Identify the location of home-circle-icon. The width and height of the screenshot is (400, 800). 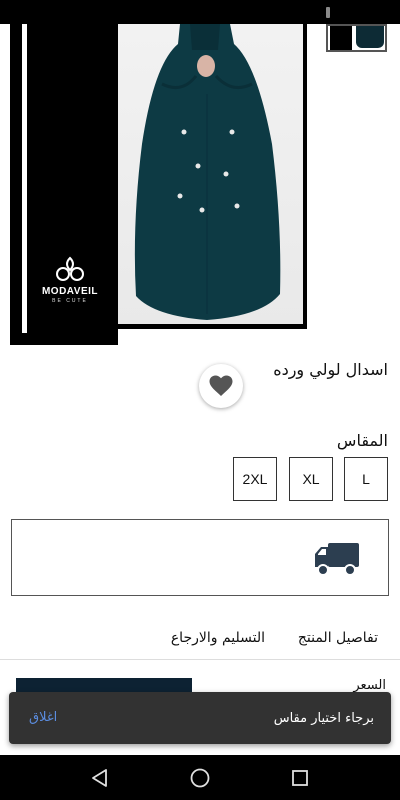
(200, 778).